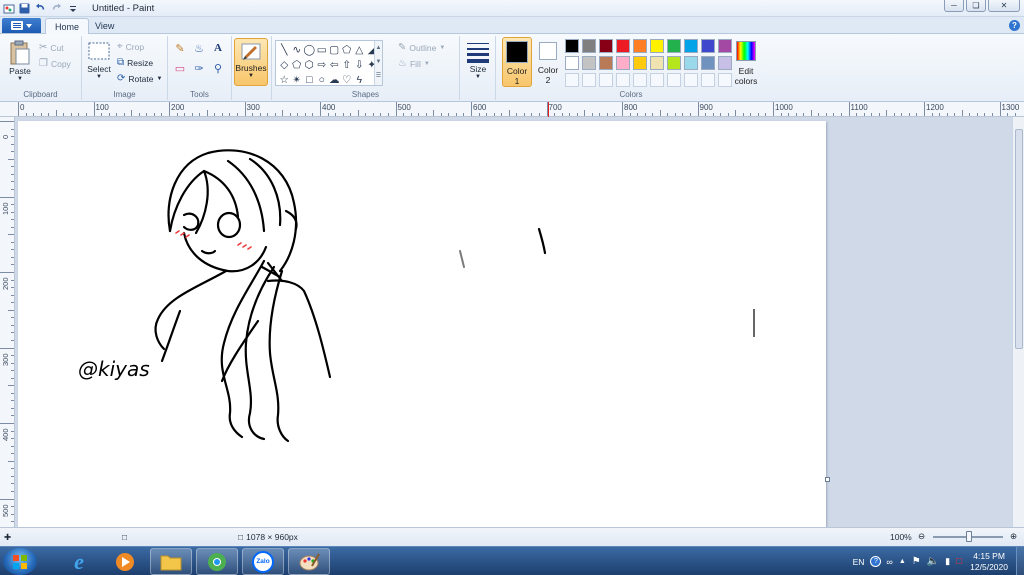  I want to click on callout-cloud-shape-icon: ☁, so click(334, 80).